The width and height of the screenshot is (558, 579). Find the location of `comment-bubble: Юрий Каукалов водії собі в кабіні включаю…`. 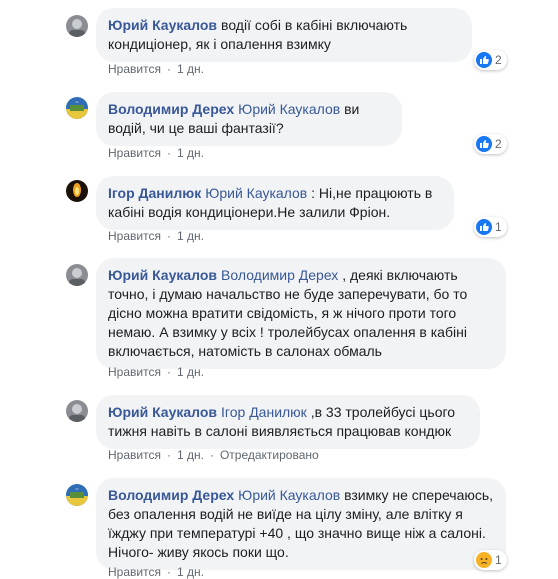

comment-bubble: Юрий Каукалов водії собі в кабіні включаю… is located at coordinates (284, 35).